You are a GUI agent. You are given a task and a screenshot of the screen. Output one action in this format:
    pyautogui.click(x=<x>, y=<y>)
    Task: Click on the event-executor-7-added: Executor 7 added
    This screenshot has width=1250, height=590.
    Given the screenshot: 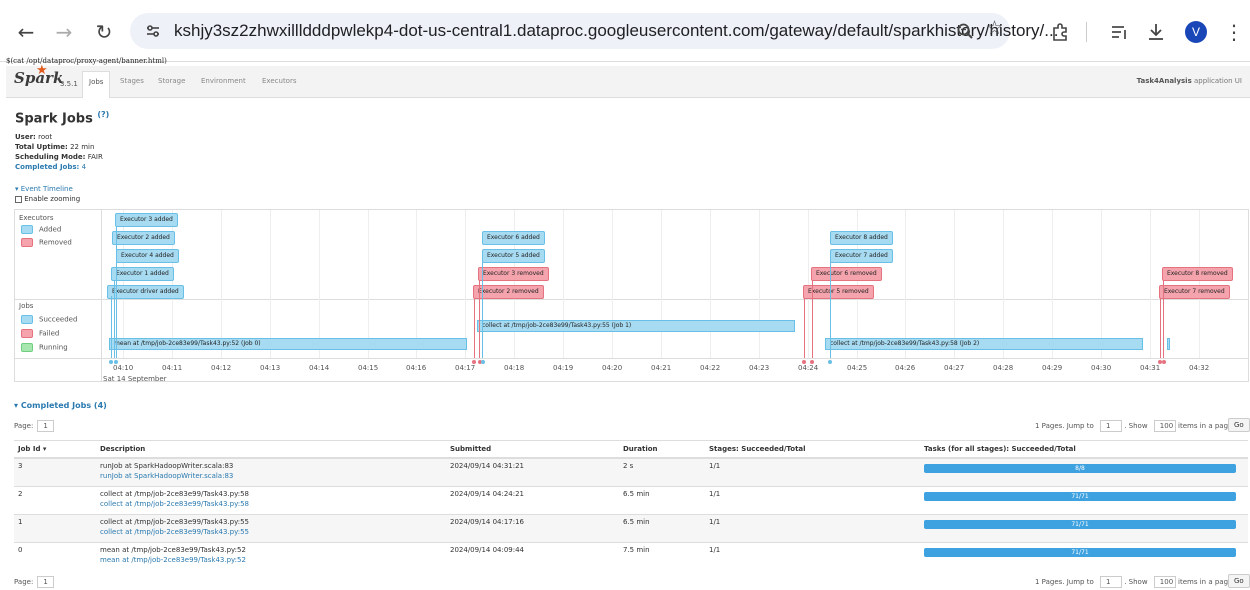 What is the action you would take?
    pyautogui.click(x=861, y=256)
    